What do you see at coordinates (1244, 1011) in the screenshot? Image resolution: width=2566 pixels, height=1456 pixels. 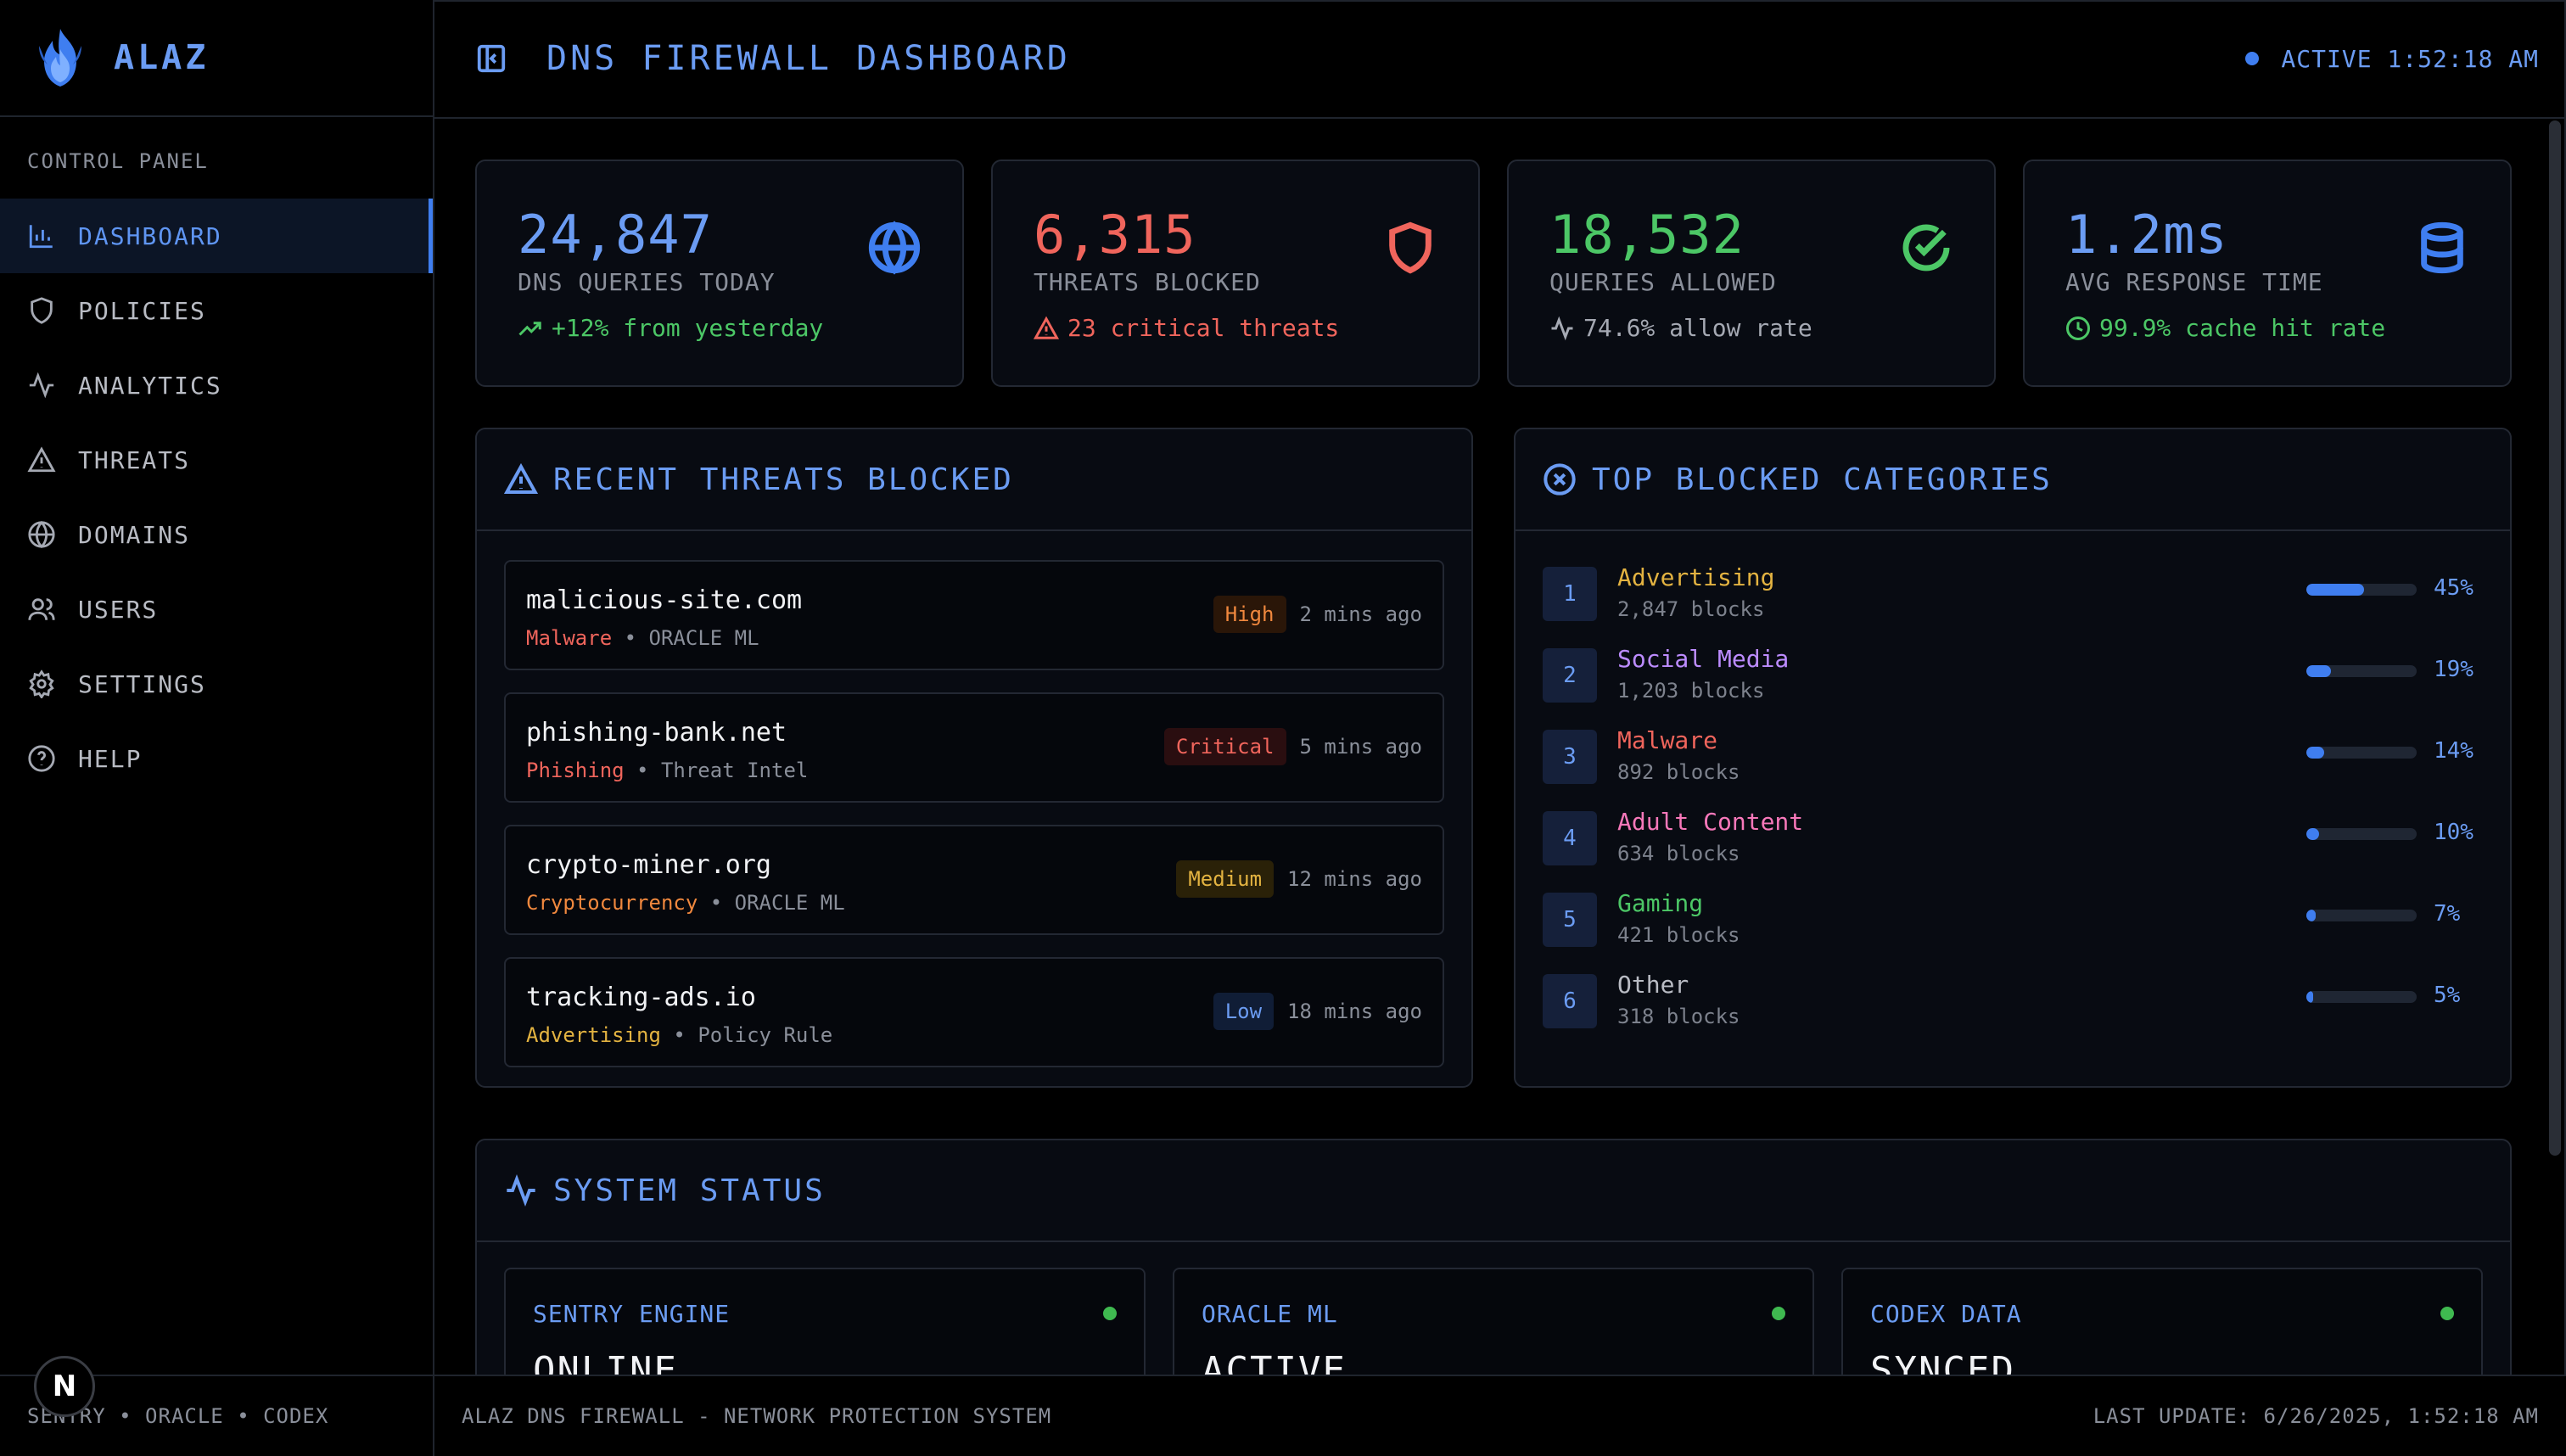 I see `severity-badge: Low` at bounding box center [1244, 1011].